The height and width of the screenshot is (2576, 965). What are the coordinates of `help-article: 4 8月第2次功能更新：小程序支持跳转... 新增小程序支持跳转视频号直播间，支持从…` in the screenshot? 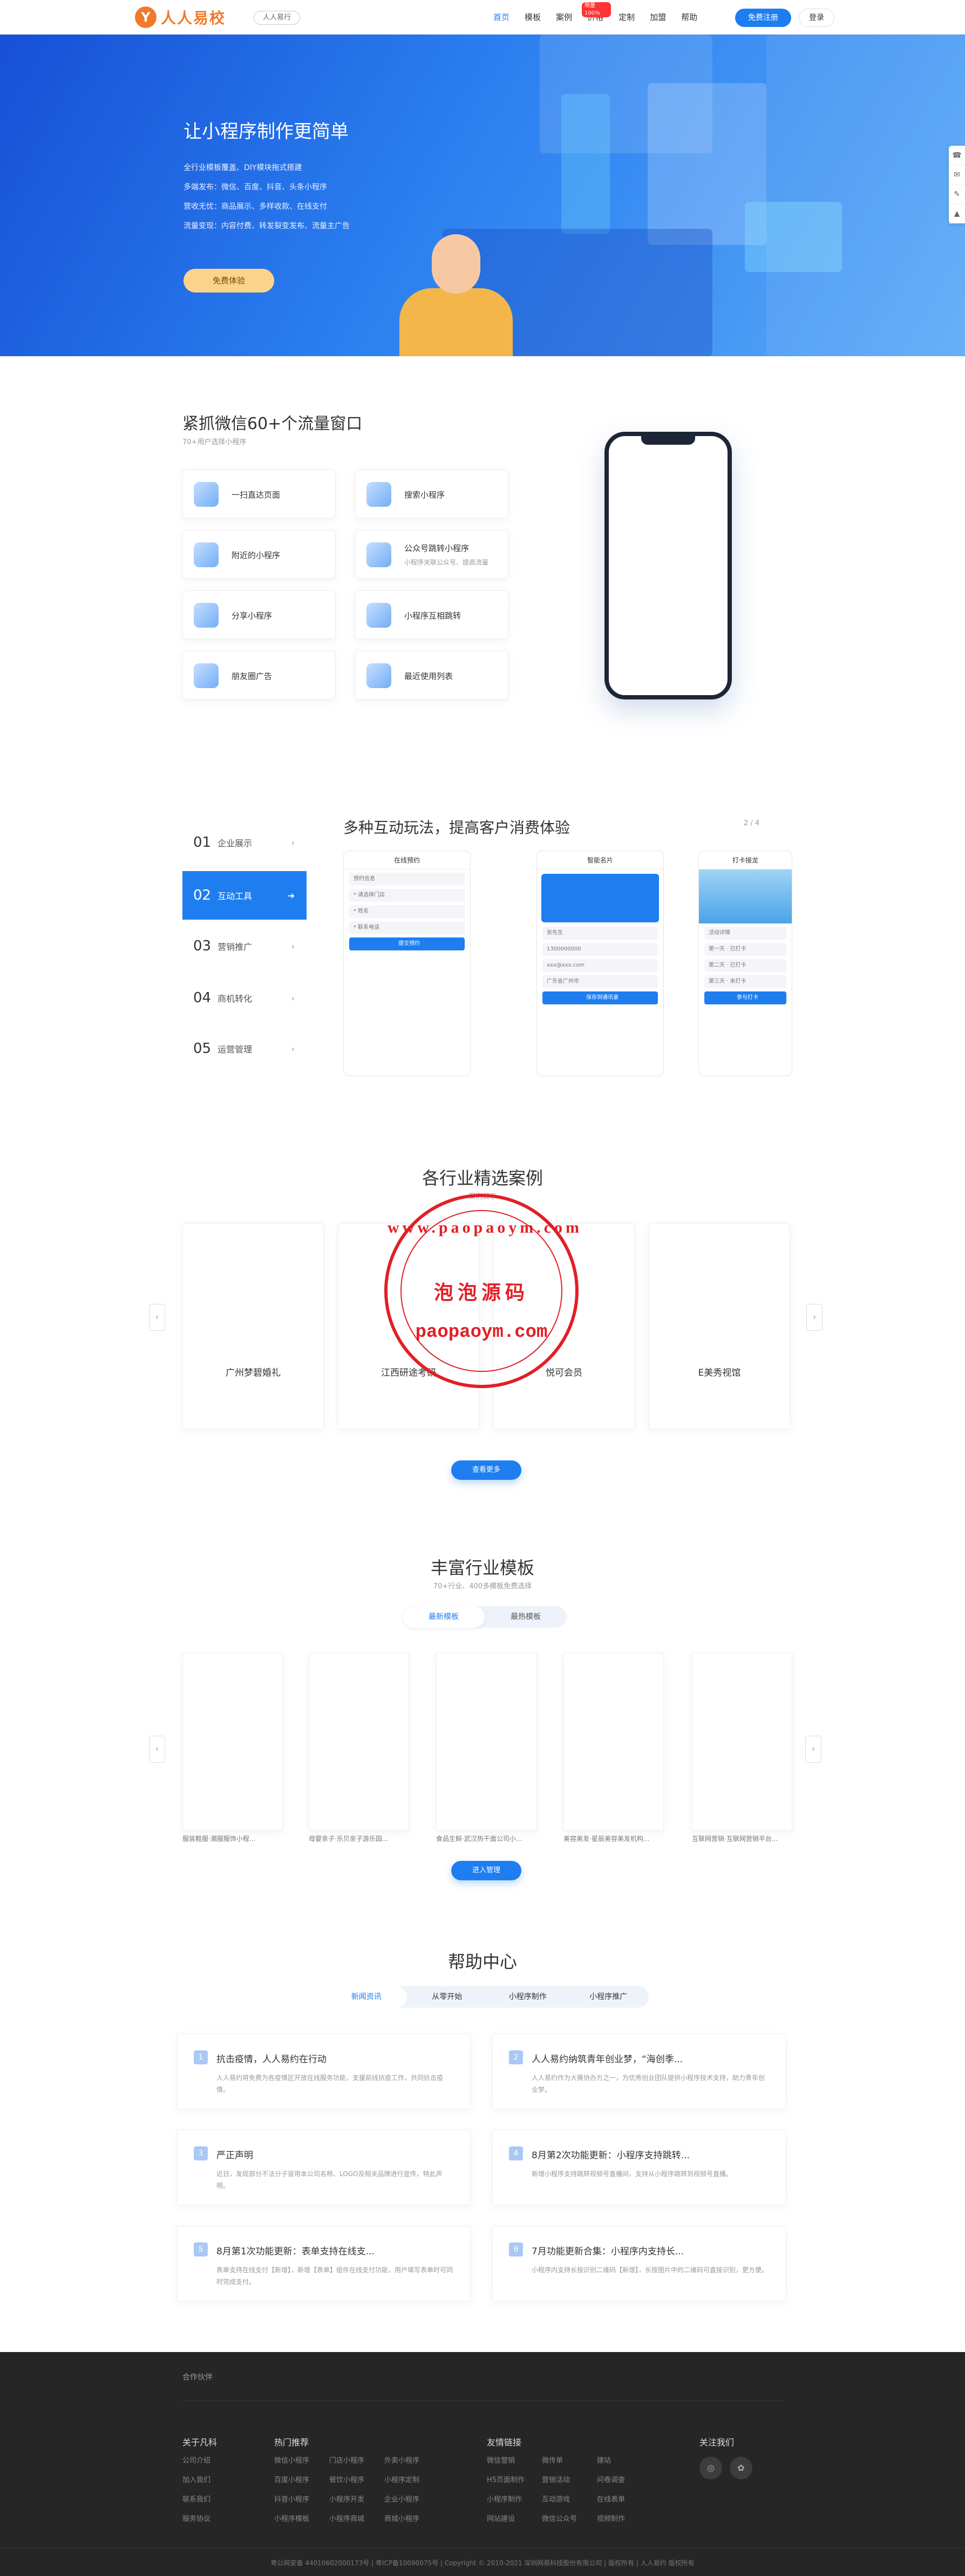 It's located at (639, 2167).